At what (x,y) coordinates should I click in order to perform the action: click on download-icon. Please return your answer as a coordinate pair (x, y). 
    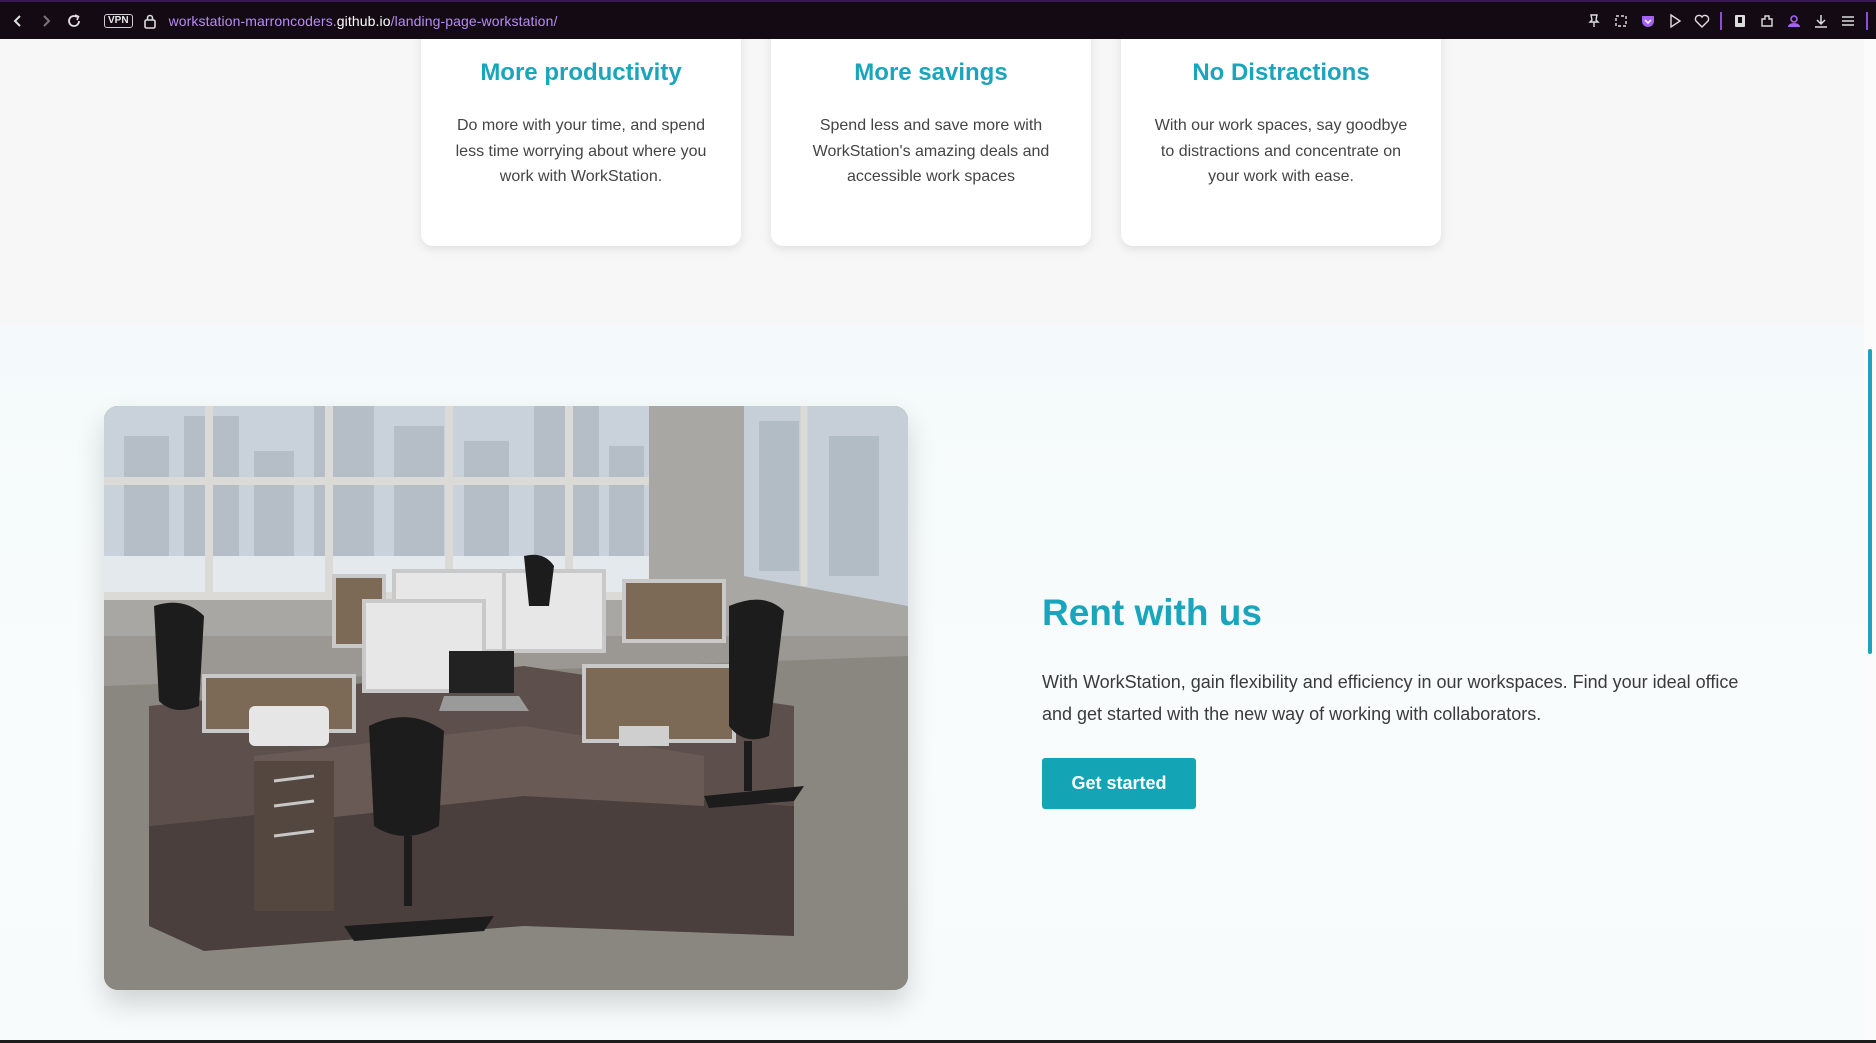
    Looking at the image, I should click on (1821, 21).